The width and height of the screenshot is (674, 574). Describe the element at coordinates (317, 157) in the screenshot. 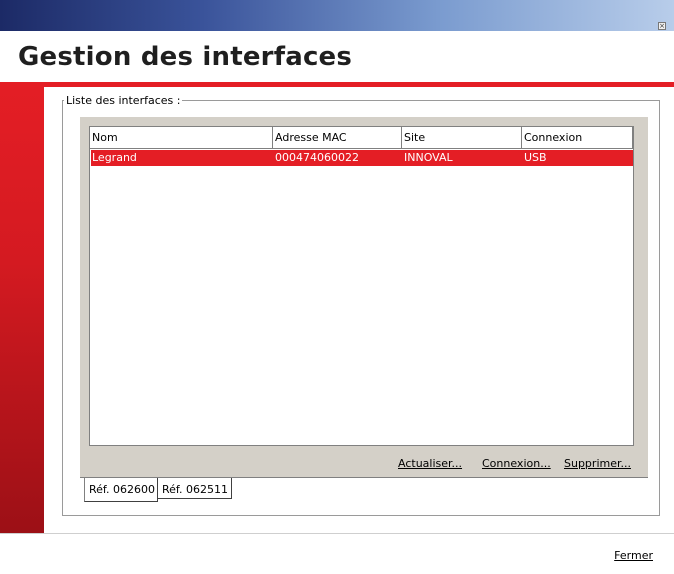

I see `cell-mac: 000474060022` at that location.